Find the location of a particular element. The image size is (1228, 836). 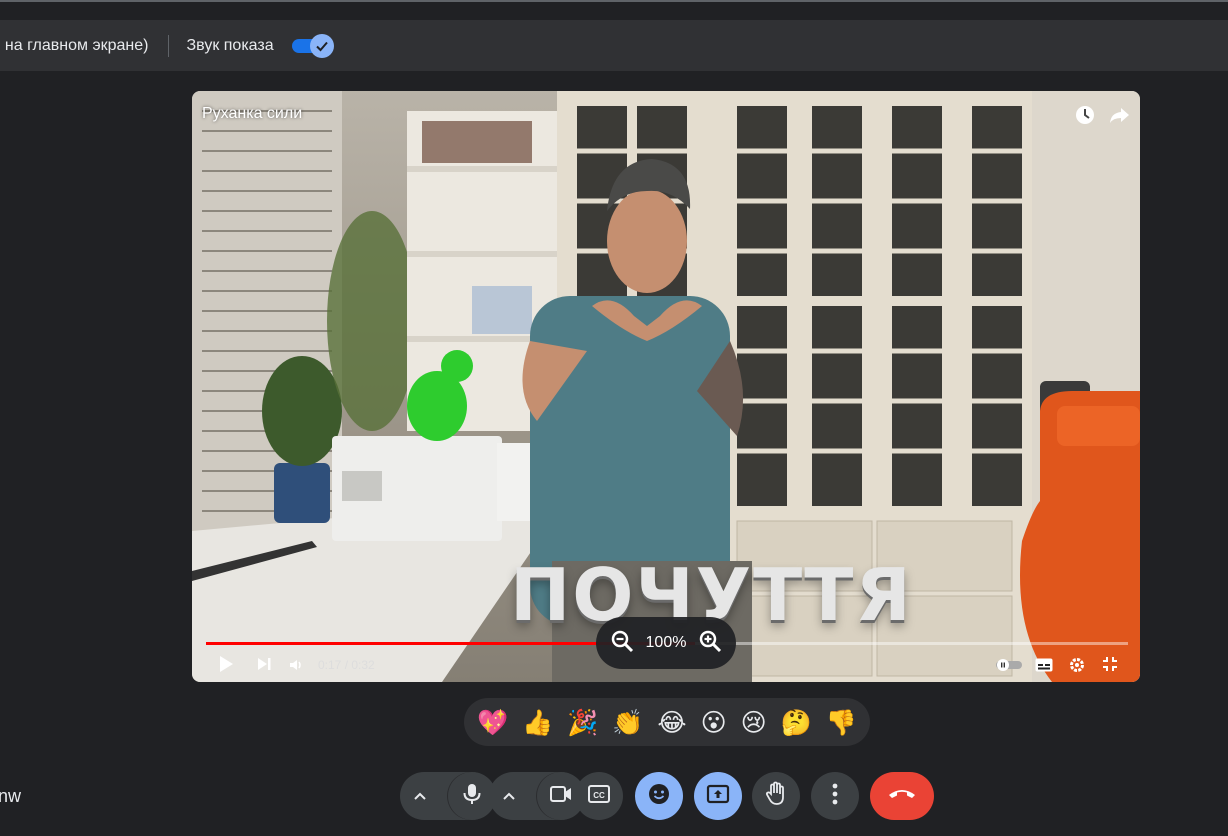

divider is located at coordinates (168, 45).